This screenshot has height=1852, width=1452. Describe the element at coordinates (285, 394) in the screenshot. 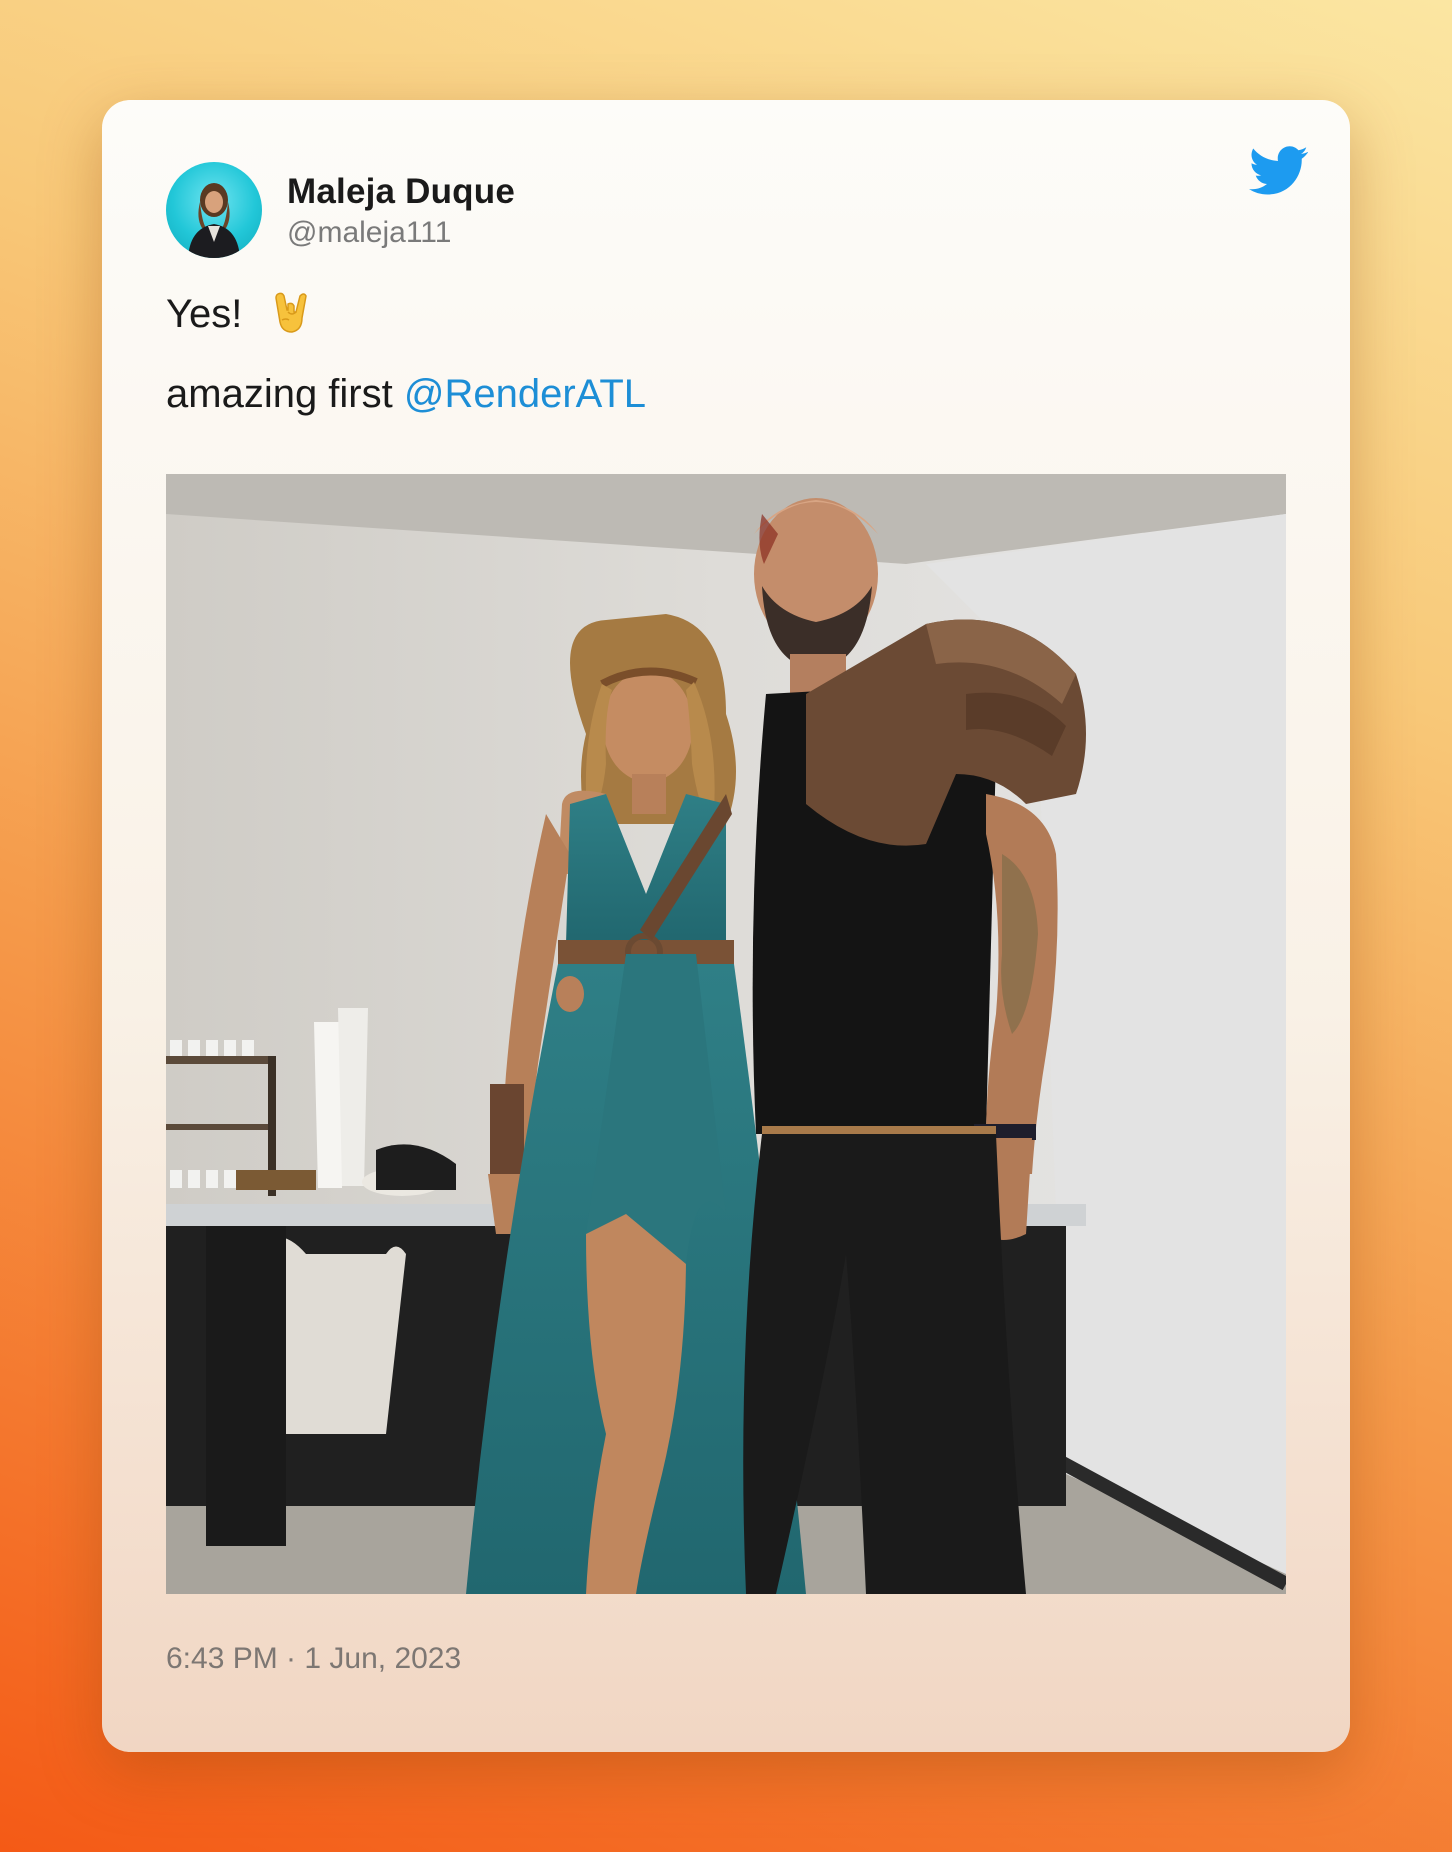

I see `tweet-text-amazing-first: amazing first` at that location.